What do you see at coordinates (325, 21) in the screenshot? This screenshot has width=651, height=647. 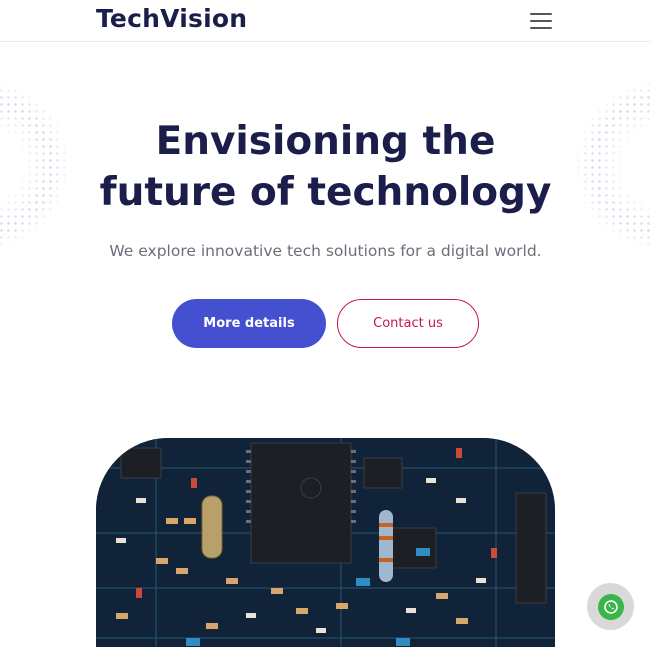 I see `site-header: TechVision` at bounding box center [325, 21].